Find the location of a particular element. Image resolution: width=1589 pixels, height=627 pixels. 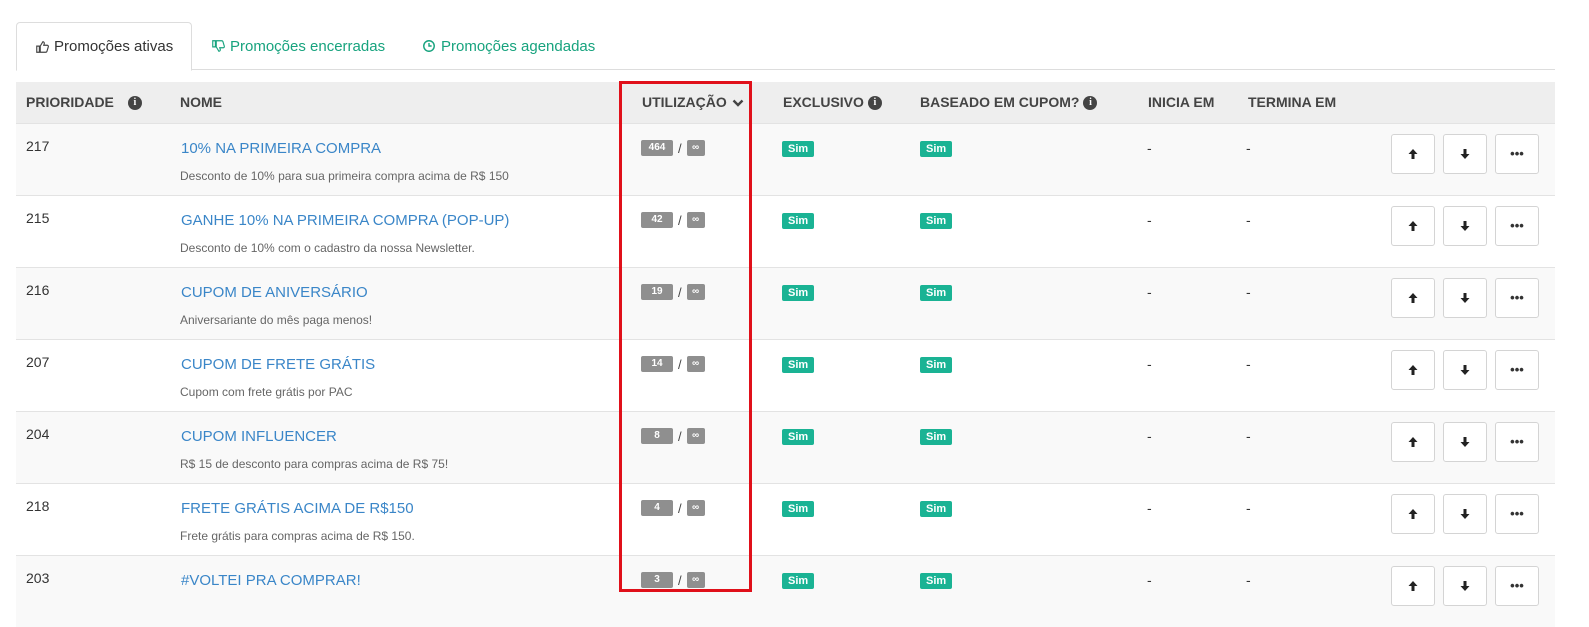

header-termina-em: TERMINA EM is located at coordinates (1292, 102).